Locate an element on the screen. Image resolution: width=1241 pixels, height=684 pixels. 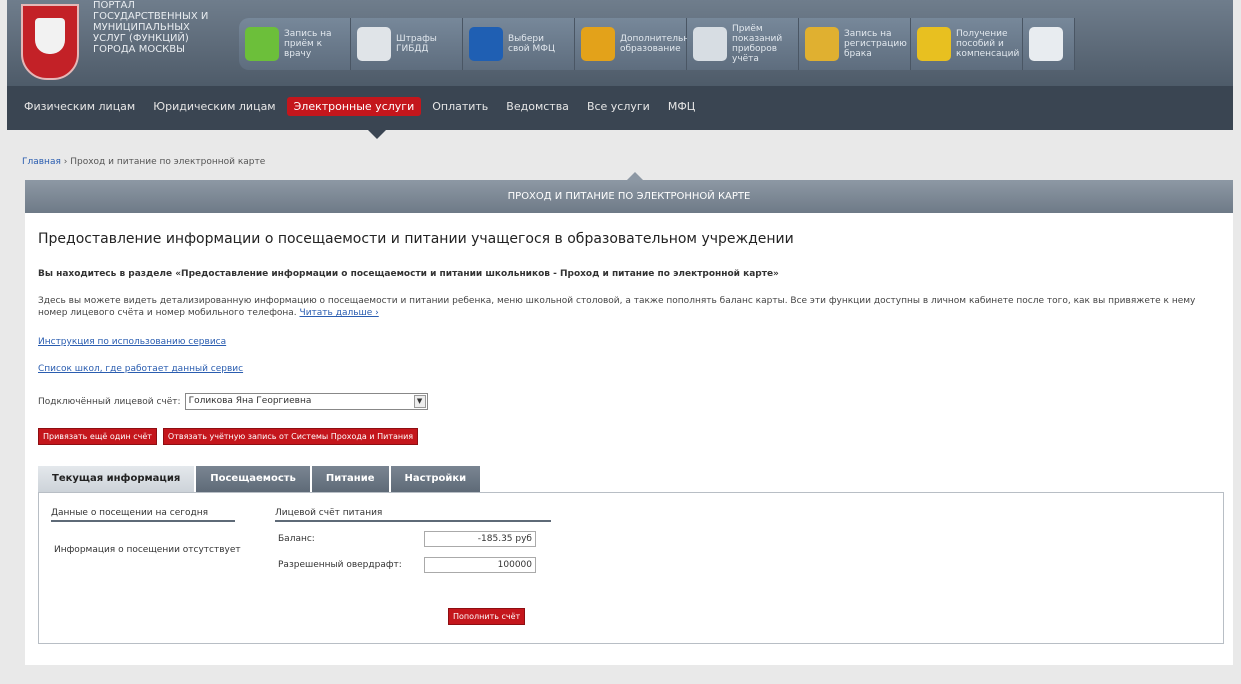
service-label: Запись на регистрацию брака is located at coordinates (875, 44).